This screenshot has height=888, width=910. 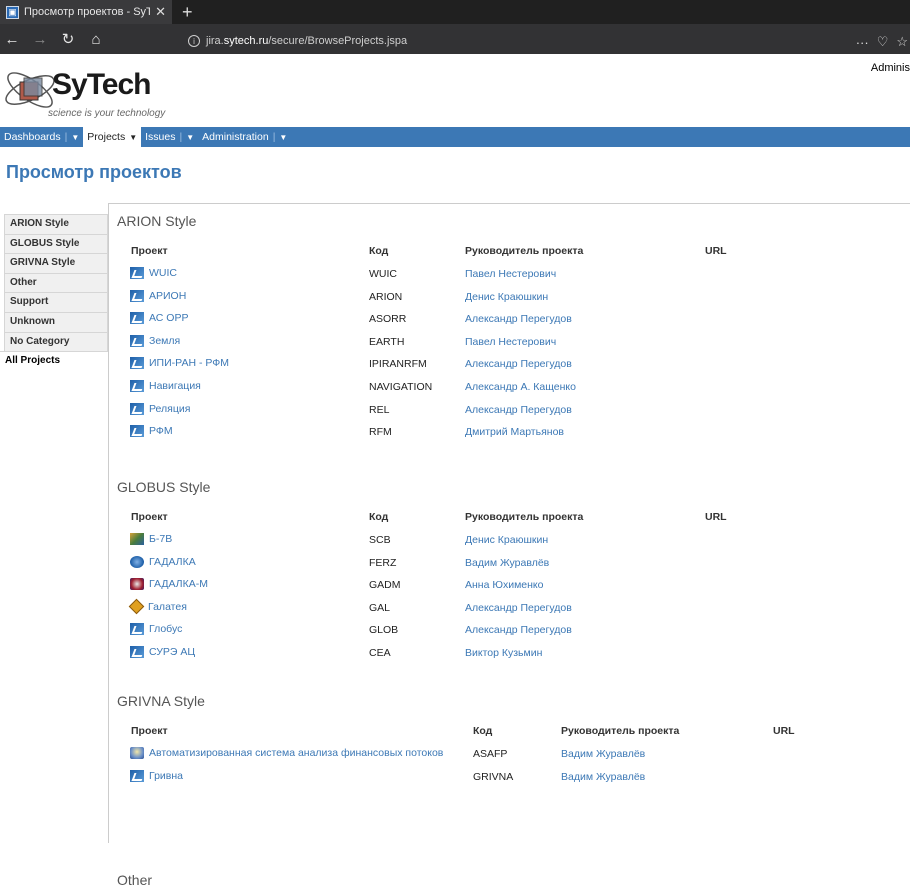 I want to click on project-link: Б-7В, so click(x=151, y=539).